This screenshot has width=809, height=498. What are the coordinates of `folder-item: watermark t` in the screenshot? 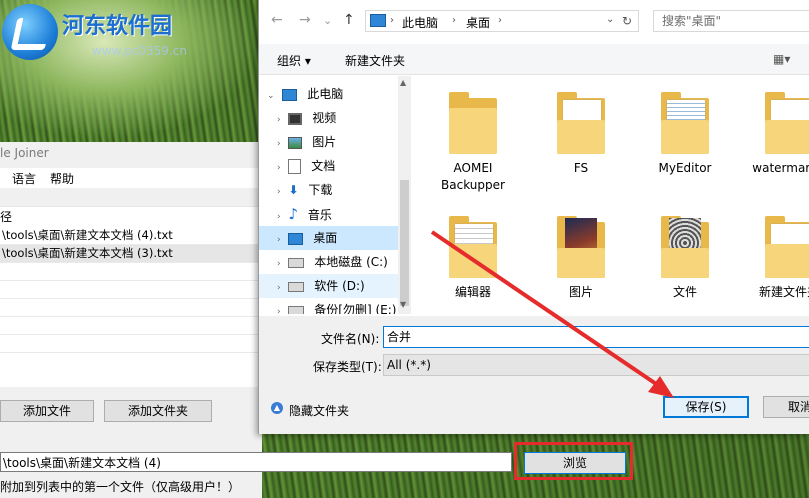 It's located at (775, 129).